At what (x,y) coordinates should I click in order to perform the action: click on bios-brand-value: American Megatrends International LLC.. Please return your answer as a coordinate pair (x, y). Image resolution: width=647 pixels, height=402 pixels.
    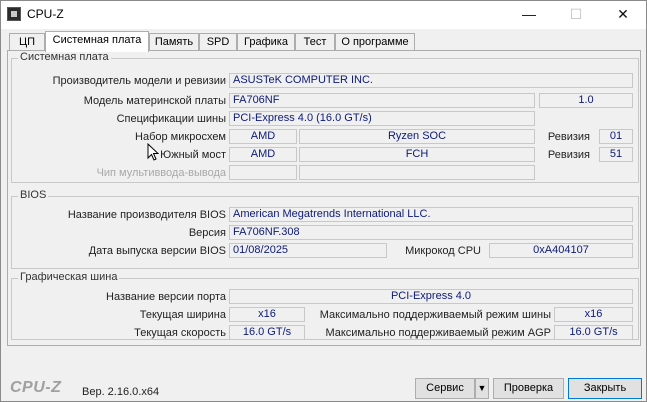
    Looking at the image, I should click on (431, 214).